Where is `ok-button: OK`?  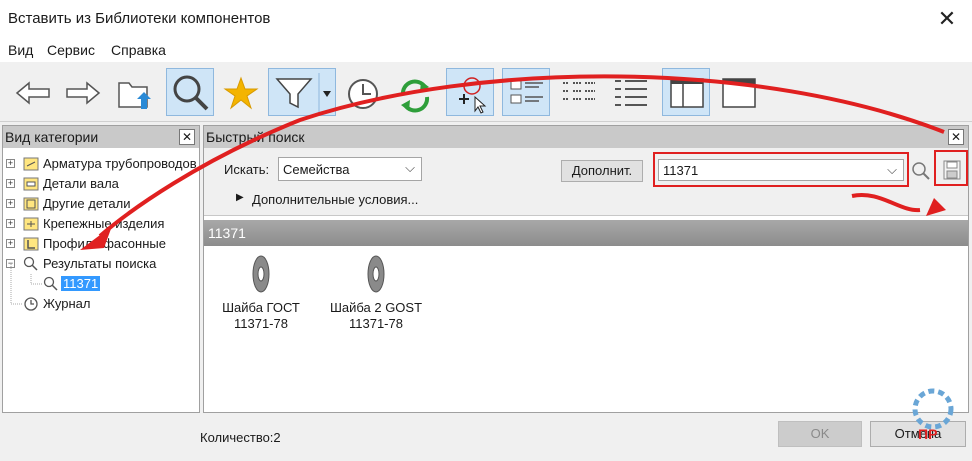
ok-button: OK is located at coordinates (820, 434).